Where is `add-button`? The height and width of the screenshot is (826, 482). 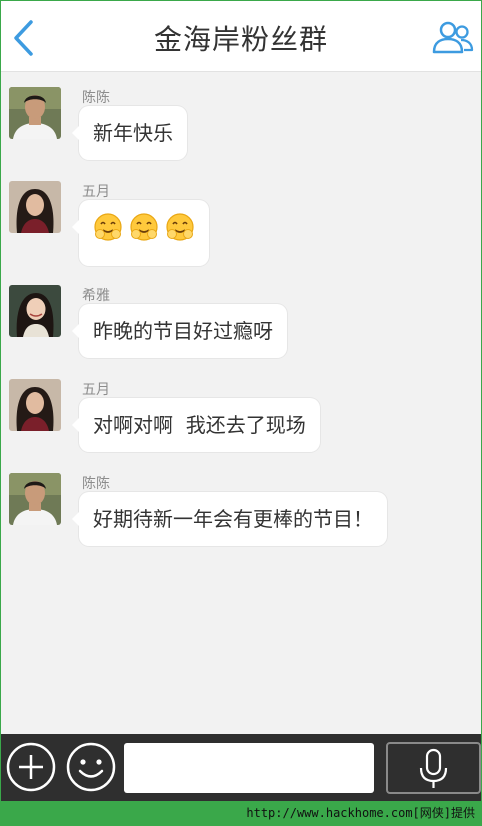 add-button is located at coordinates (31, 767).